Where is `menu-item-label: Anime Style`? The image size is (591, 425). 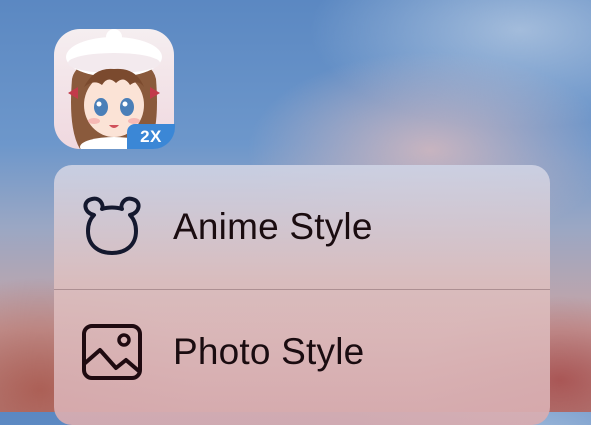
menu-item-label: Anime Style is located at coordinates (273, 226).